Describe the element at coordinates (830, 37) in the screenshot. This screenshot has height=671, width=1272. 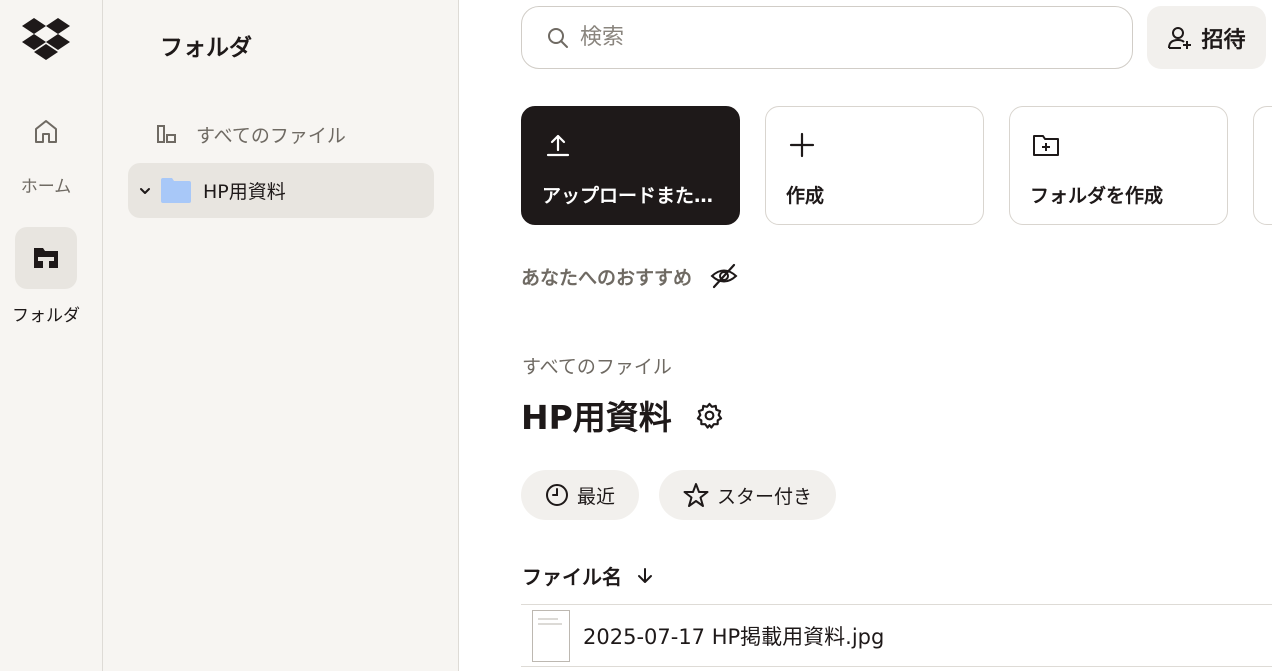
I see `search-input` at that location.